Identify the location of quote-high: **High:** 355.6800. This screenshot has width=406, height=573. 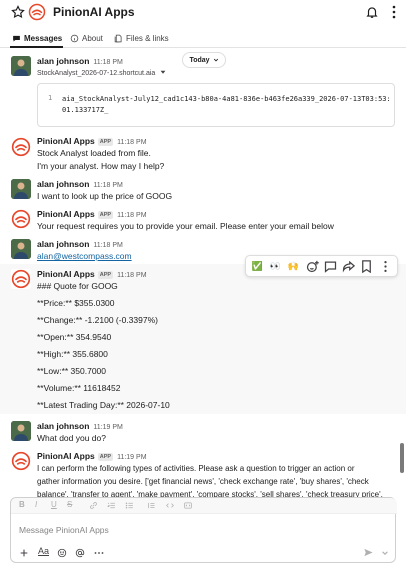
(72, 354).